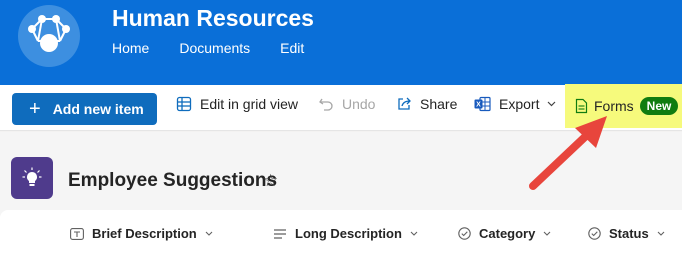 The image size is (682, 261). I want to click on add-new-item-button: + Add new item, so click(84, 109).